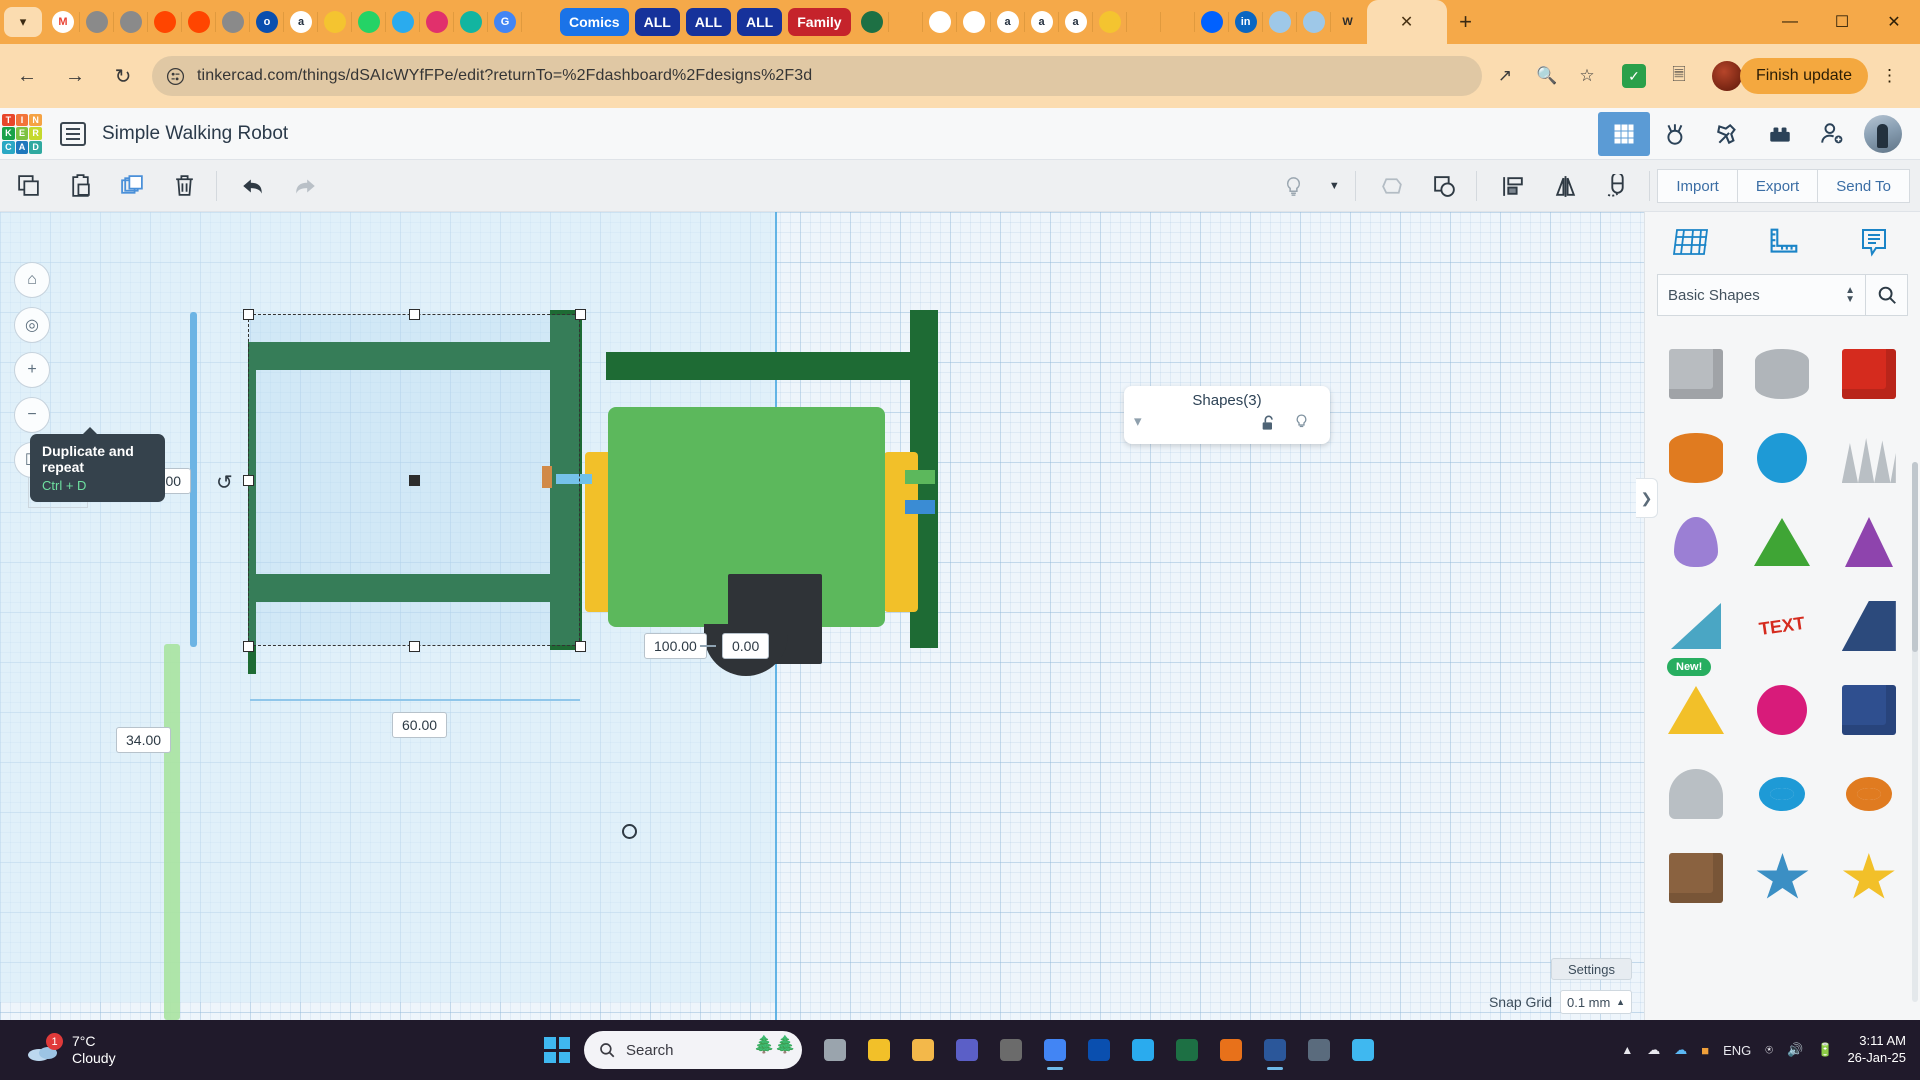 Image resolution: width=1920 pixels, height=1080 pixels. Describe the element at coordinates (1850, 295) in the screenshot. I see `updown-caret-icon: ▲ ▼` at that location.